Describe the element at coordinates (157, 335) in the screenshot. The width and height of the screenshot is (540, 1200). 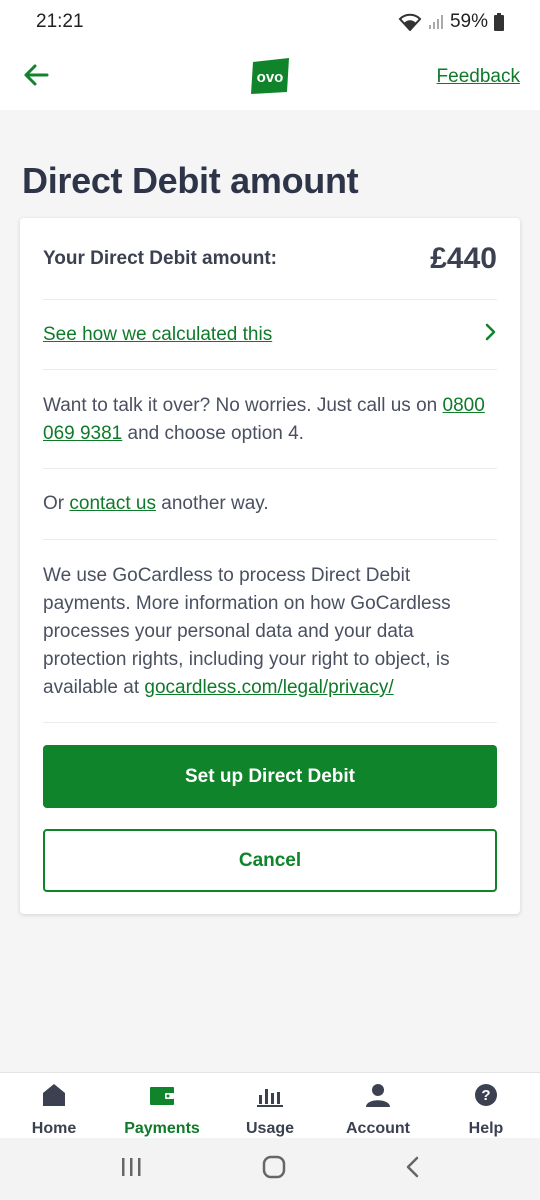
I see `calculation-link: See how we calculated this` at that location.